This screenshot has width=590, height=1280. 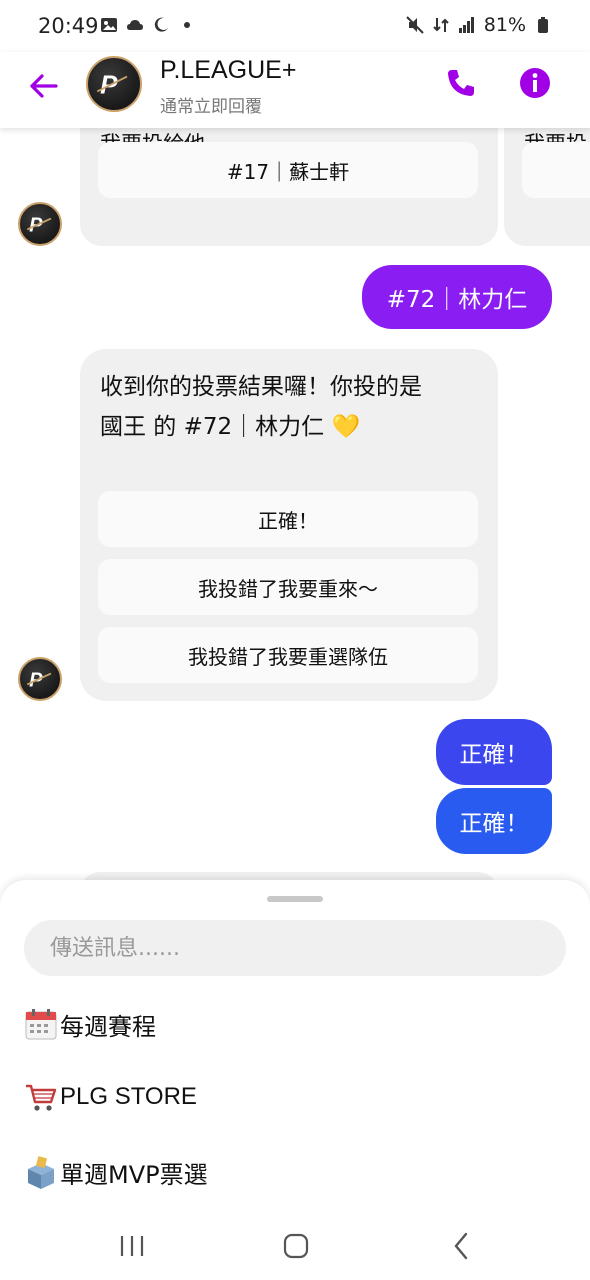 What do you see at coordinates (109, 84) in the screenshot?
I see `svg-text: P` at bounding box center [109, 84].